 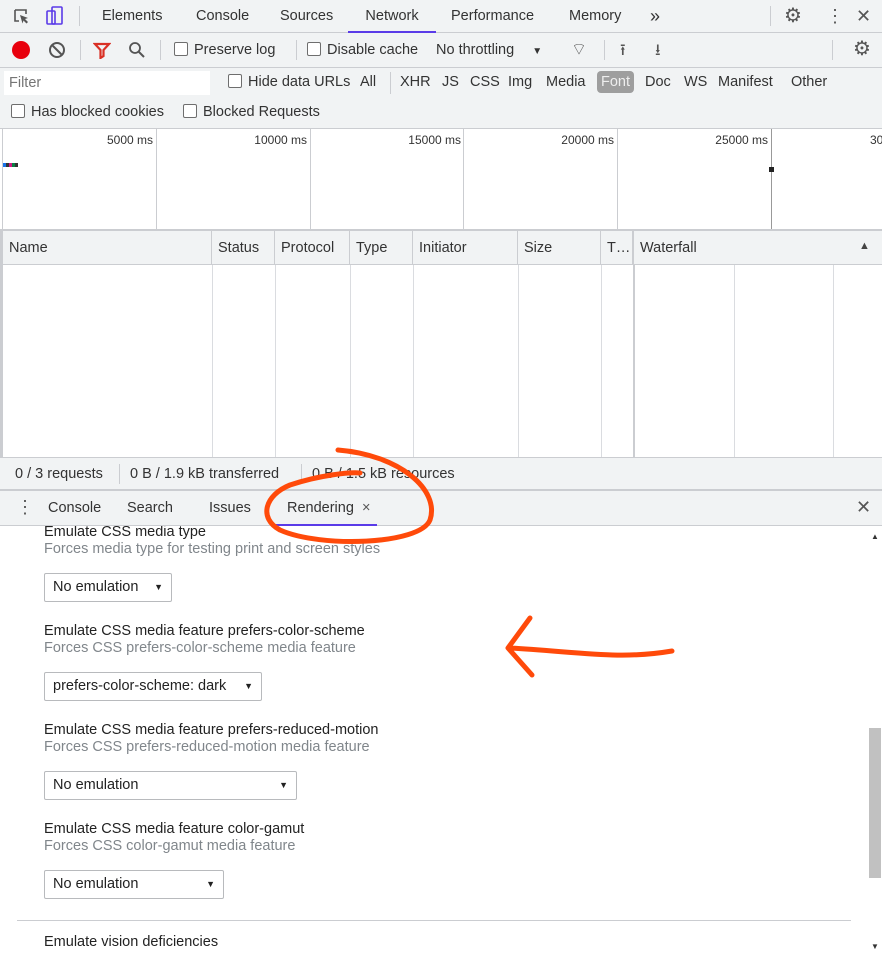 What do you see at coordinates (107, 248) in the screenshot?
I see `column-name: Name` at bounding box center [107, 248].